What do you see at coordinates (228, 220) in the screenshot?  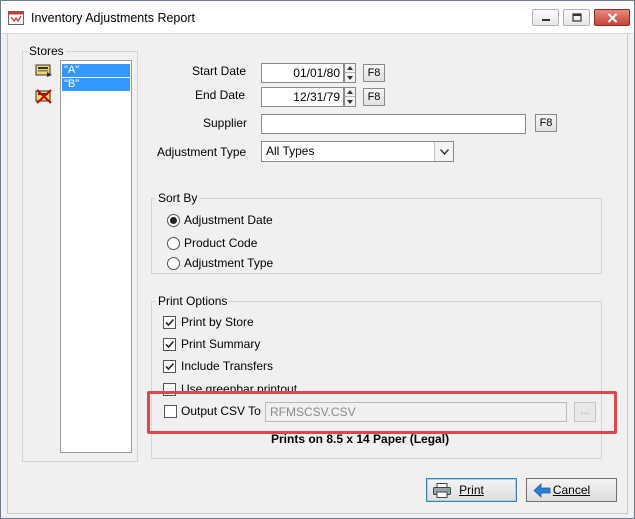 I see `sort-adjustment-date-label: Adjustment Date` at bounding box center [228, 220].